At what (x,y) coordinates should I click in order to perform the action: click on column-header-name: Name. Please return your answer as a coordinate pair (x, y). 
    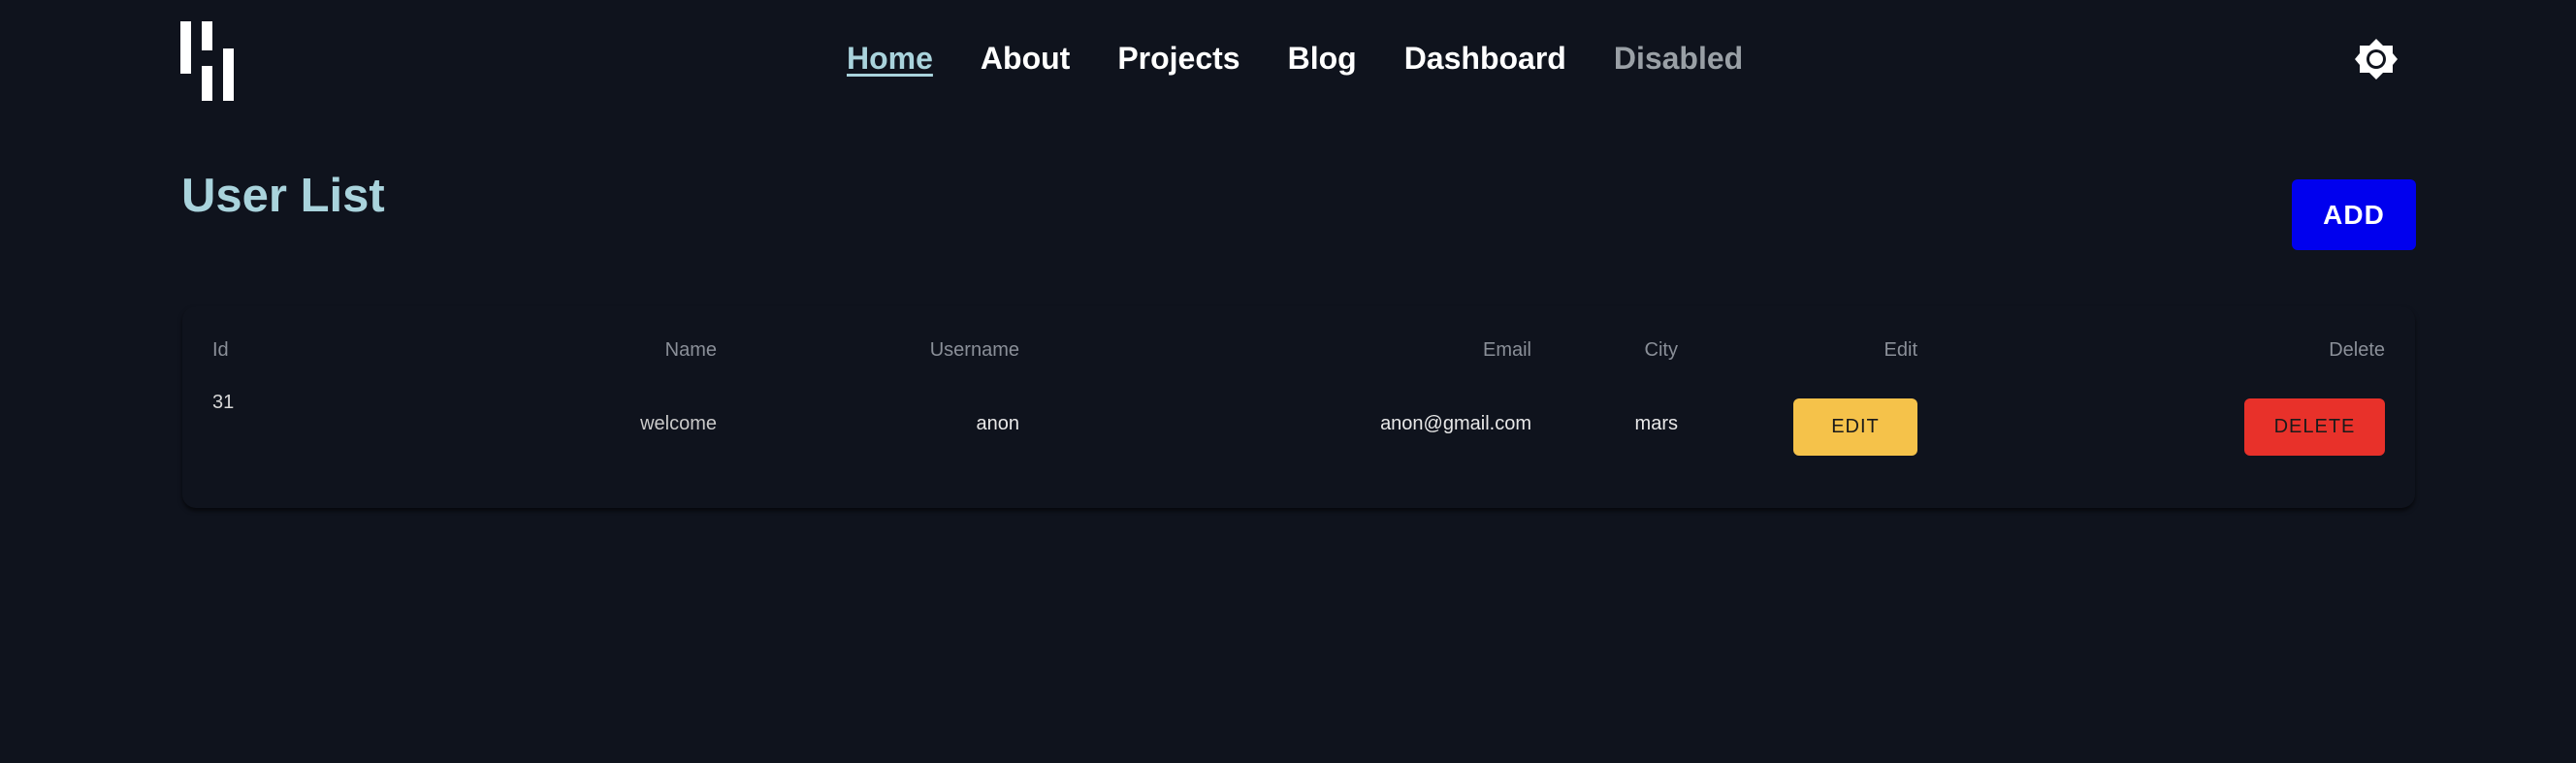
    Looking at the image, I should click on (690, 350).